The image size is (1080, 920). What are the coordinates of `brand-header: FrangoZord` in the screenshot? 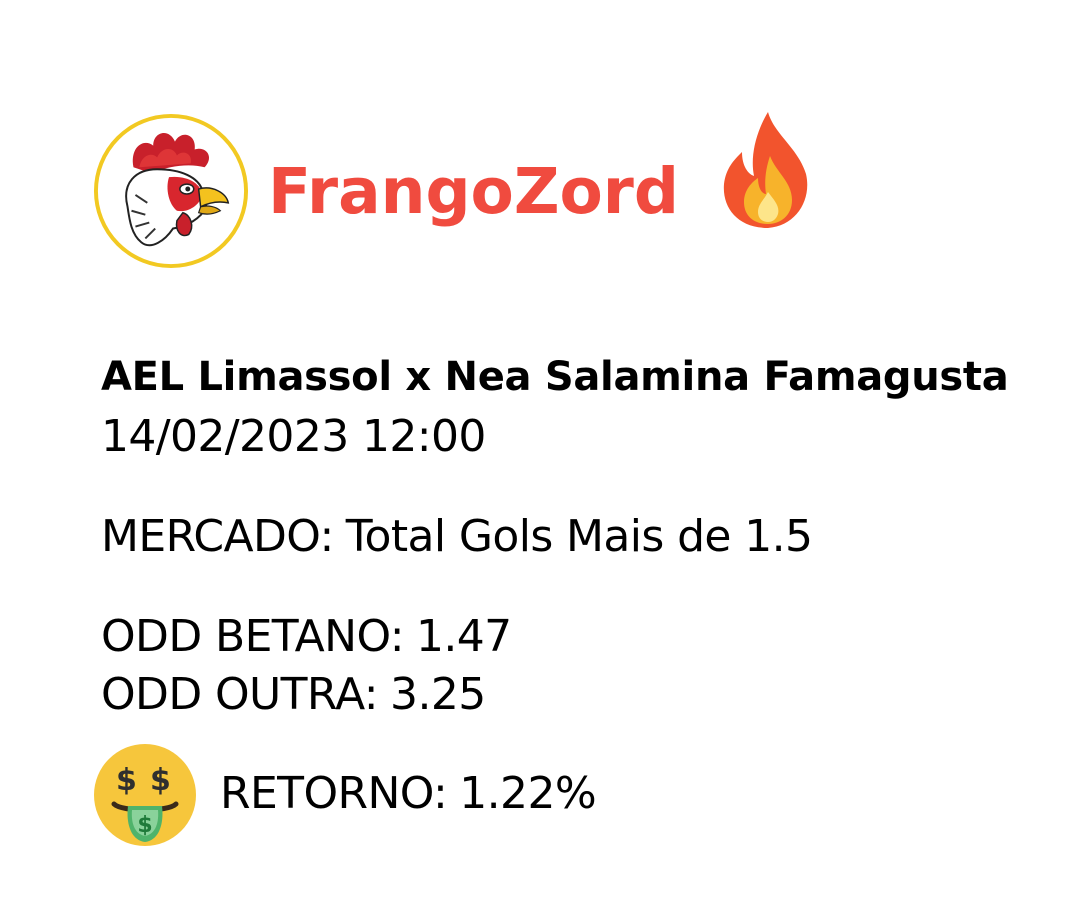 It's located at (472, 191).